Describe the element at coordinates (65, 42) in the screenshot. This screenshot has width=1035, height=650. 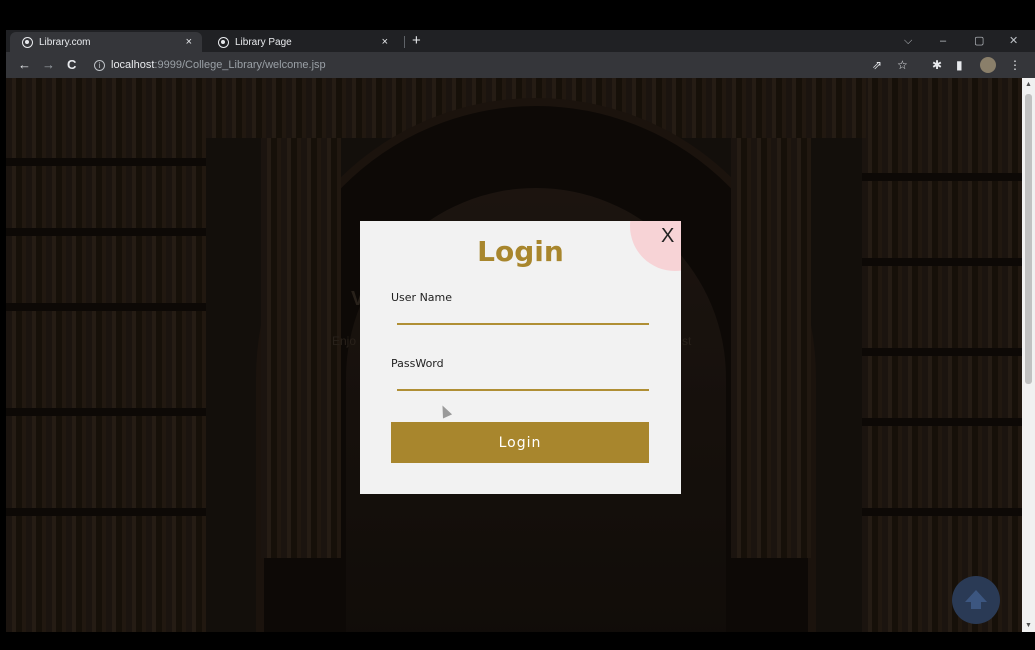
I see `tab-title: Library.com` at that location.